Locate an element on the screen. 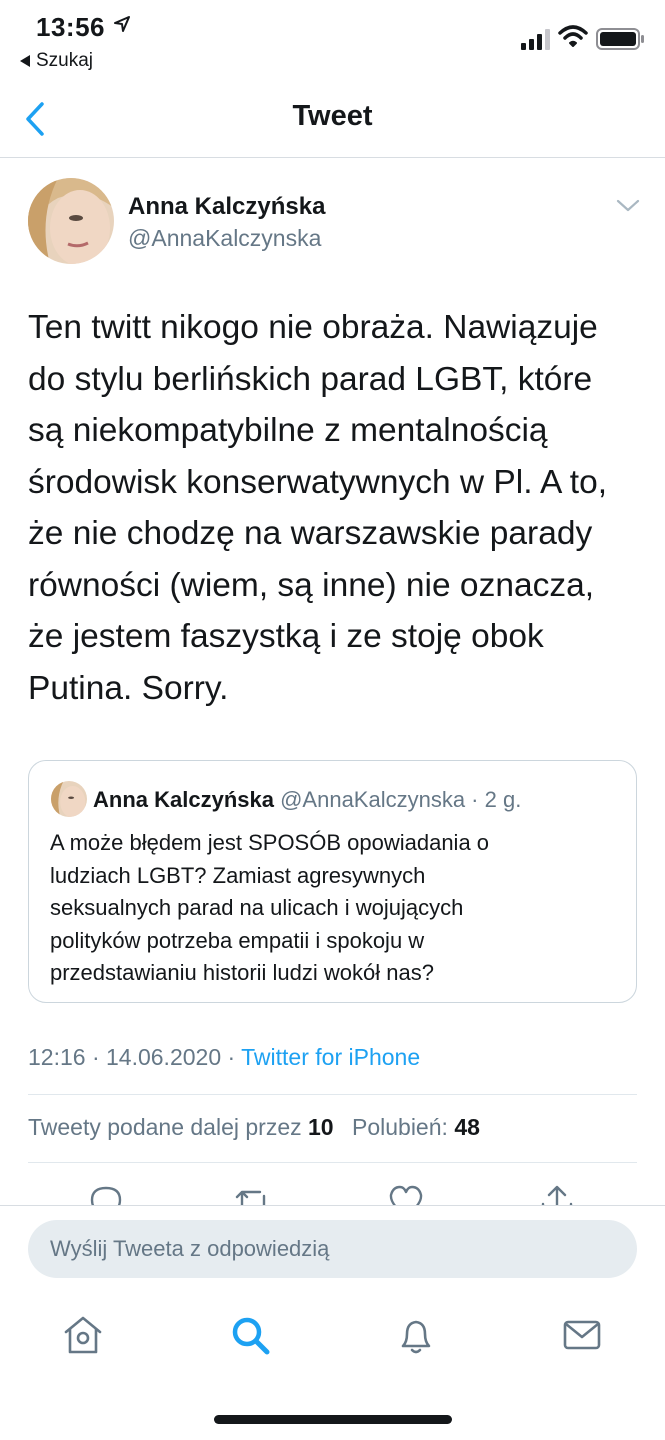 This screenshot has height=1440, width=665. author-name: Anna Kalczyńska is located at coordinates (226, 207).